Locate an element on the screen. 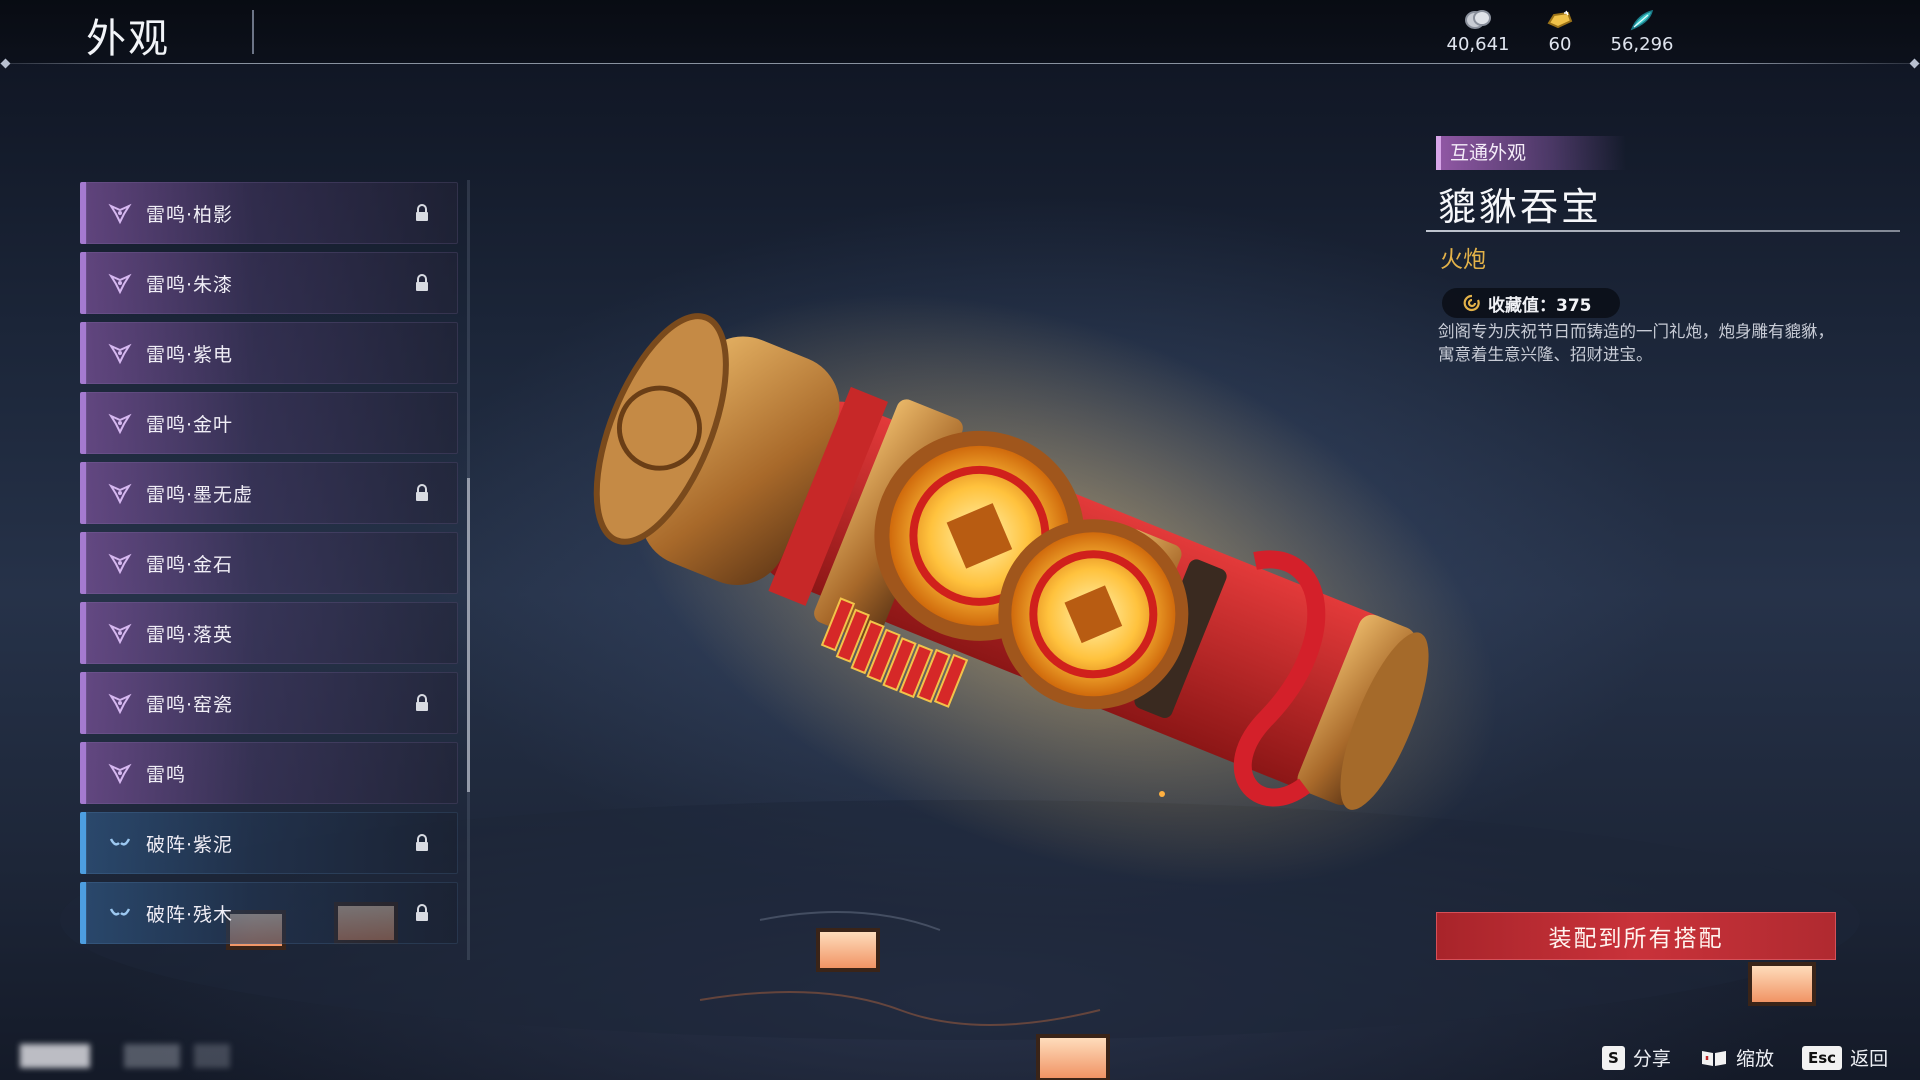 The width and height of the screenshot is (1920, 1080). skin-list-item: 破阵·紫泥 is located at coordinates (269, 843).